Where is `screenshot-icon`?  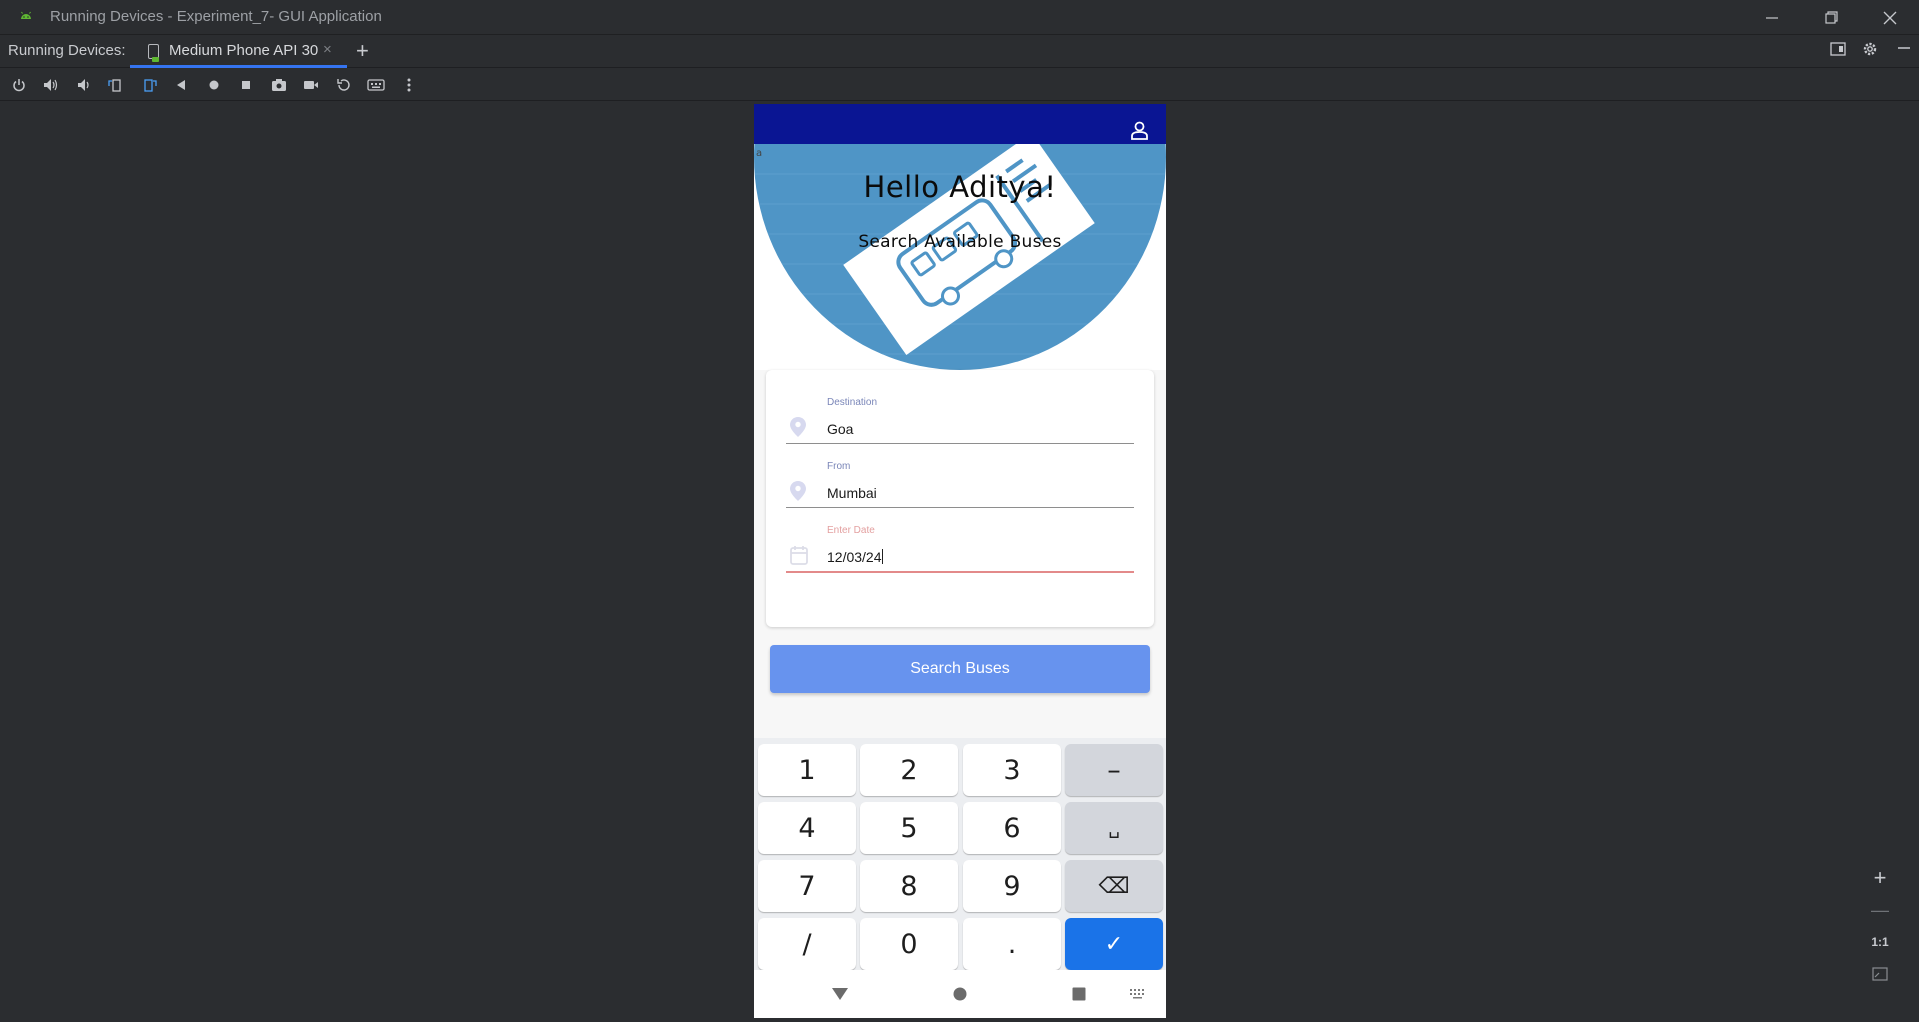
screenshot-icon is located at coordinates (279, 85).